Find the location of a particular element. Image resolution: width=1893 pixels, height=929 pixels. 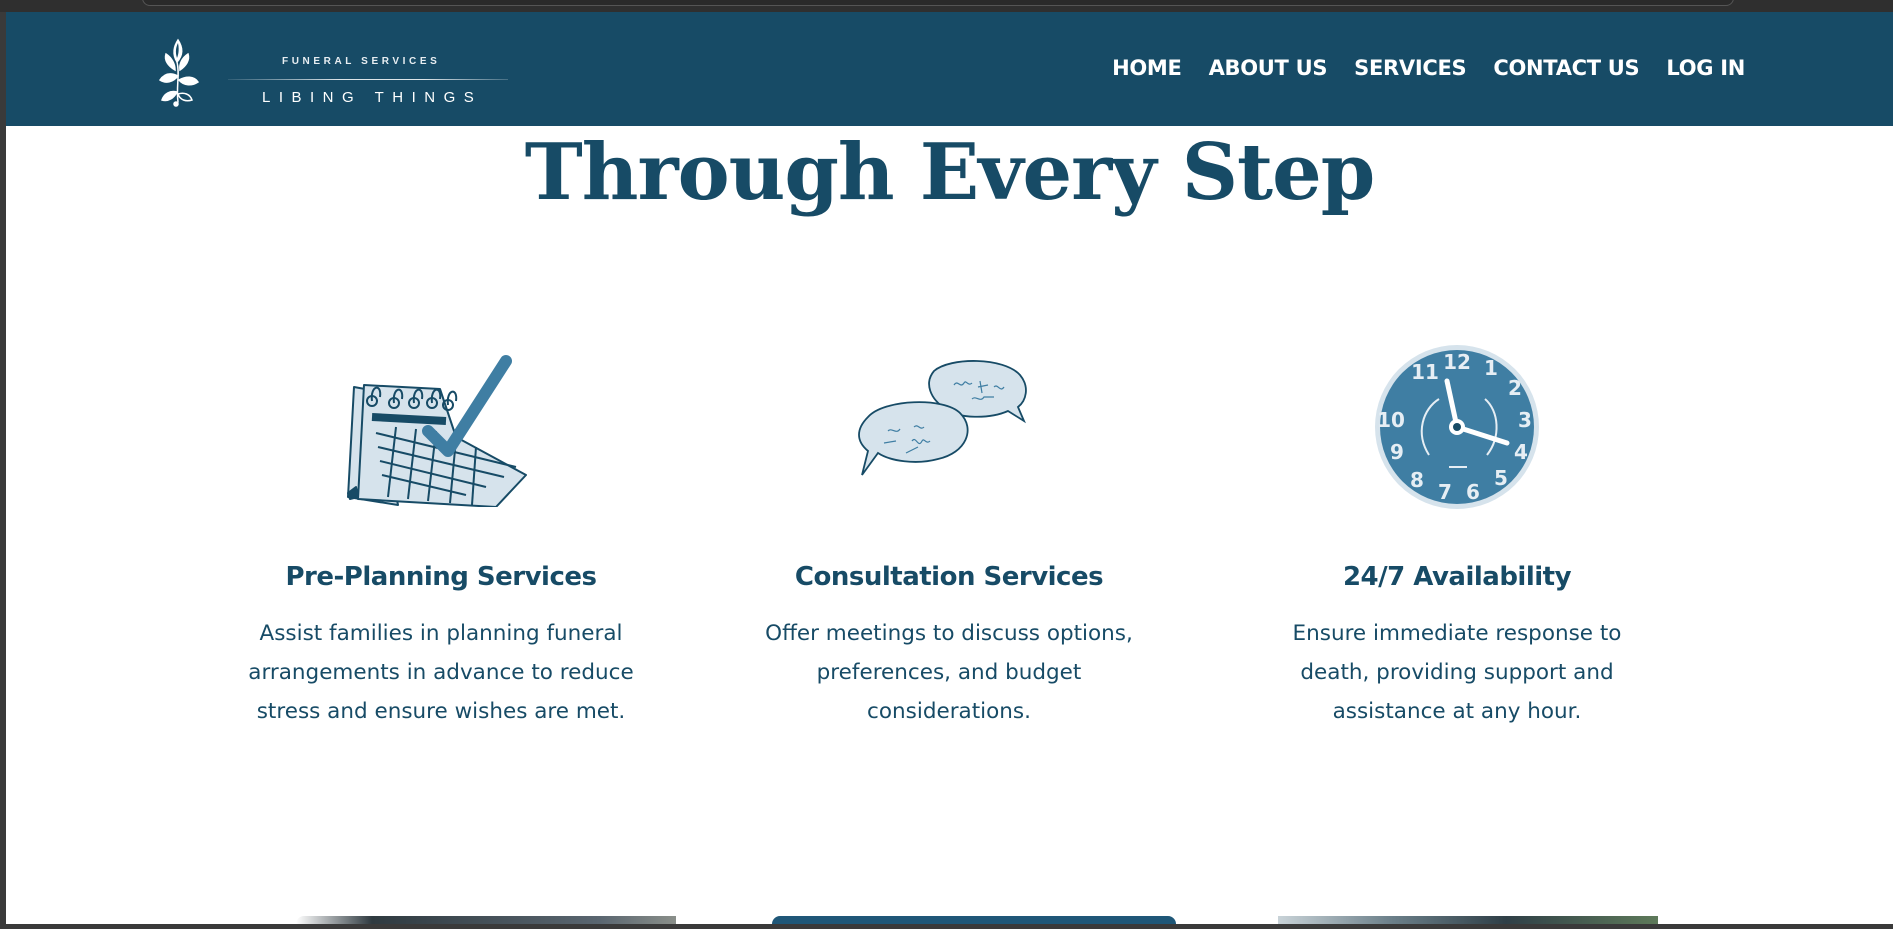

svg-text: 11 is located at coordinates (1425, 372).